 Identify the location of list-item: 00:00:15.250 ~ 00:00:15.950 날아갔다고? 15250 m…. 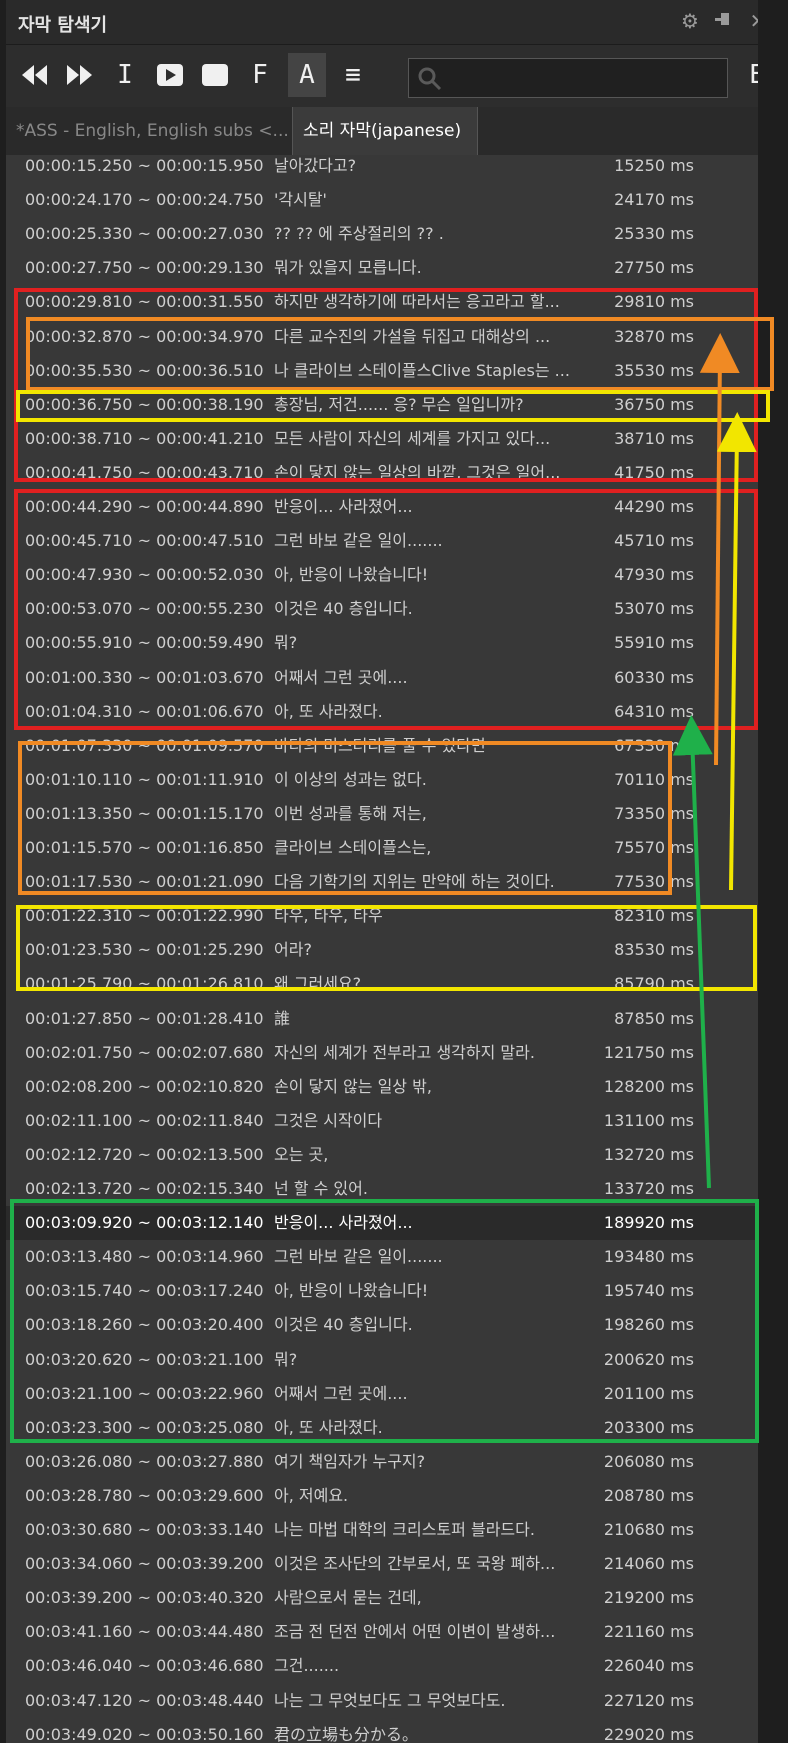
(382, 169).